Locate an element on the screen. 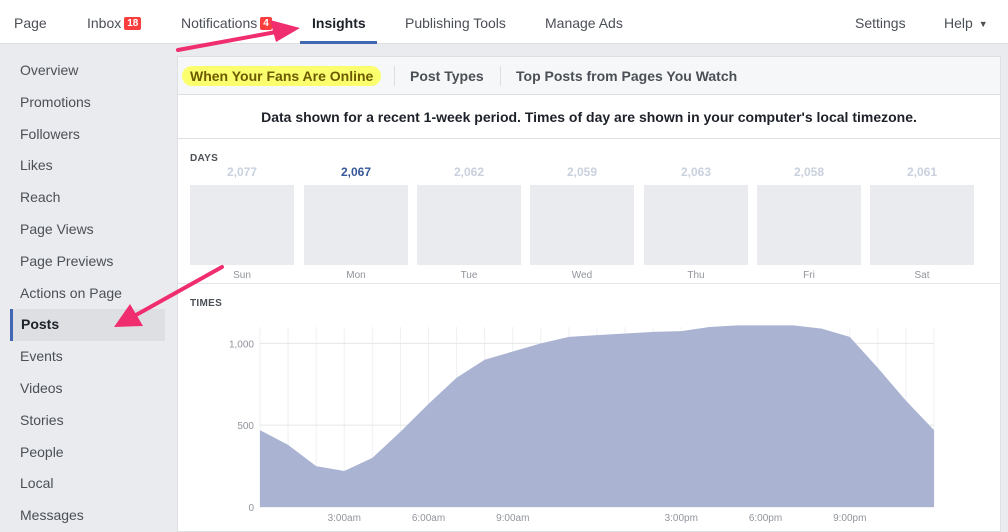 Image resolution: width=1008 pixels, height=532 pixels. nav-publishing-tools: Publishing Tools is located at coordinates (455, 22).